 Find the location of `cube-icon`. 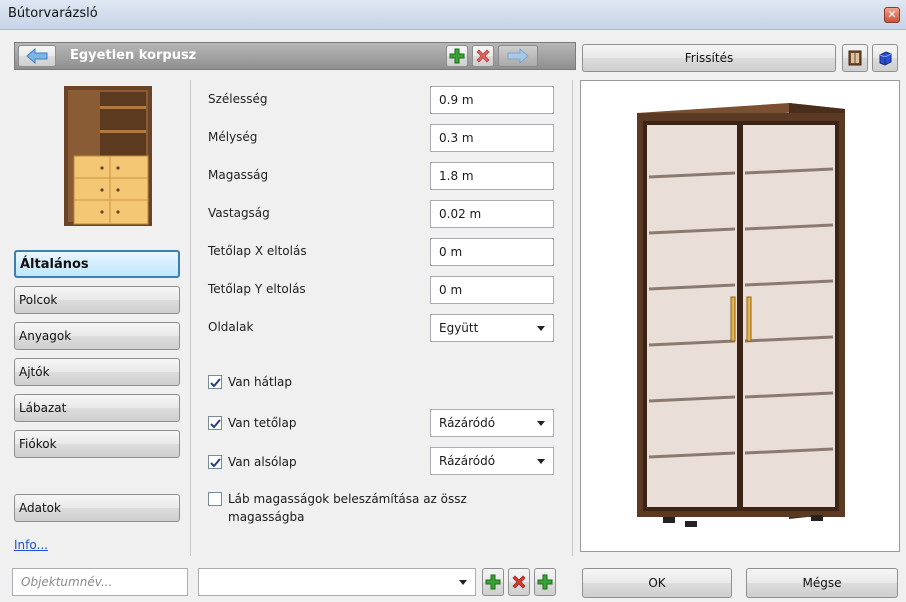

cube-icon is located at coordinates (885, 58).